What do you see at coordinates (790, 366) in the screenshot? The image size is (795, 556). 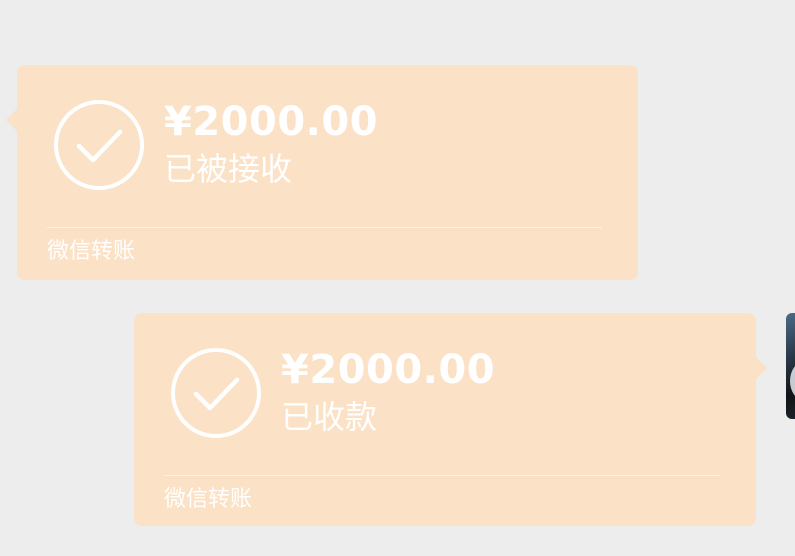 I see `avatar` at bounding box center [790, 366].